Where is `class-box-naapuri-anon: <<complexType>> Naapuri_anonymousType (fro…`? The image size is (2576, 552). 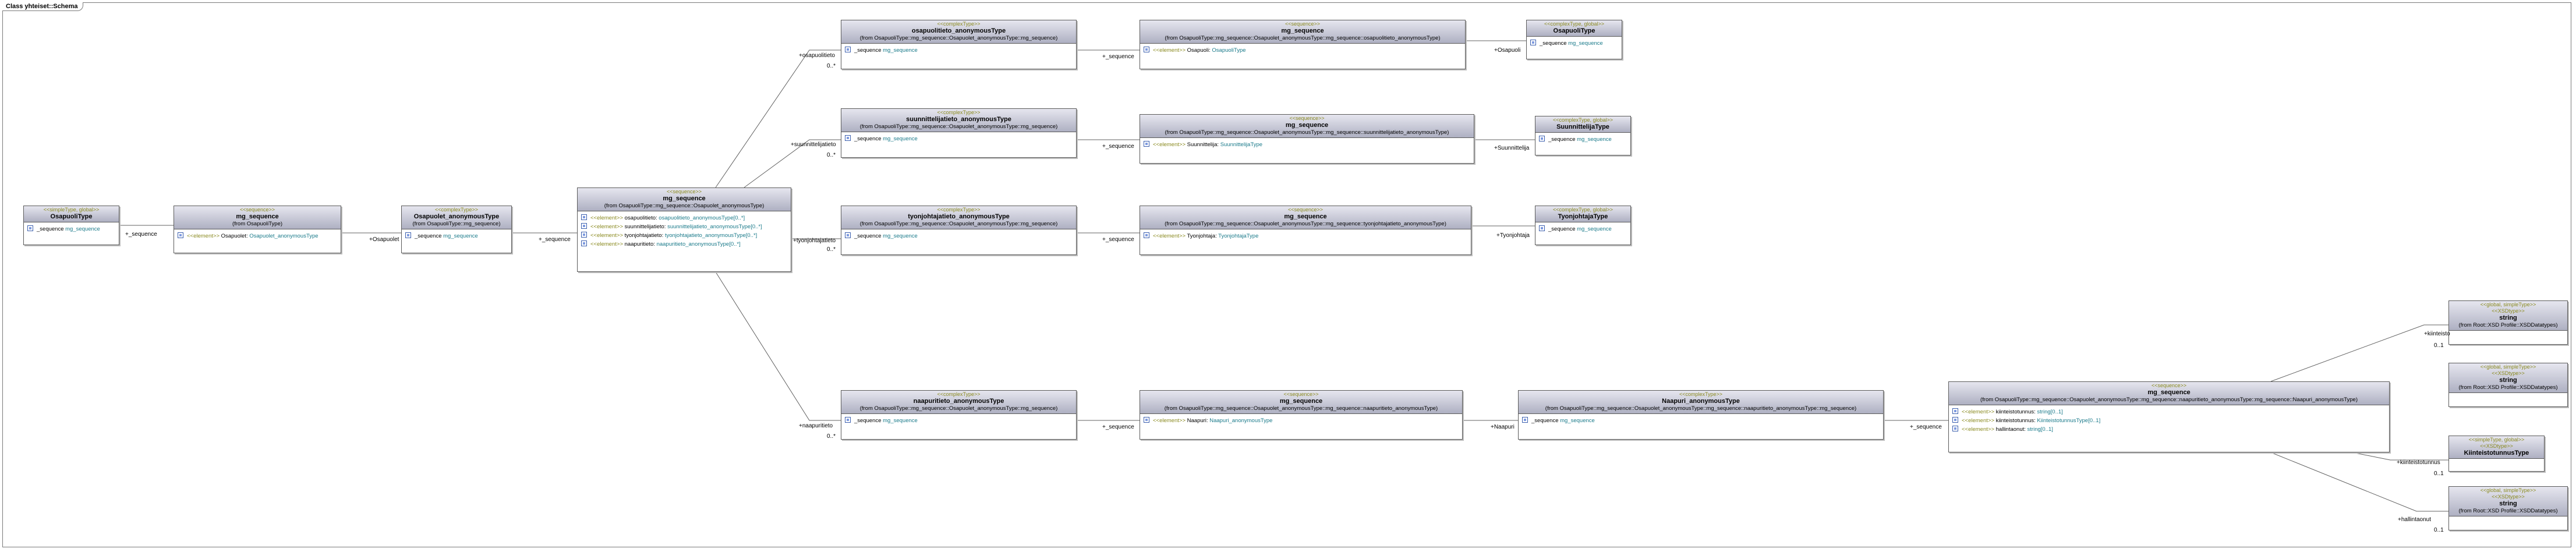
class-box-naapuri-anon: <<complexType>> Naapuri_anonymousType (fro… is located at coordinates (1701, 415).